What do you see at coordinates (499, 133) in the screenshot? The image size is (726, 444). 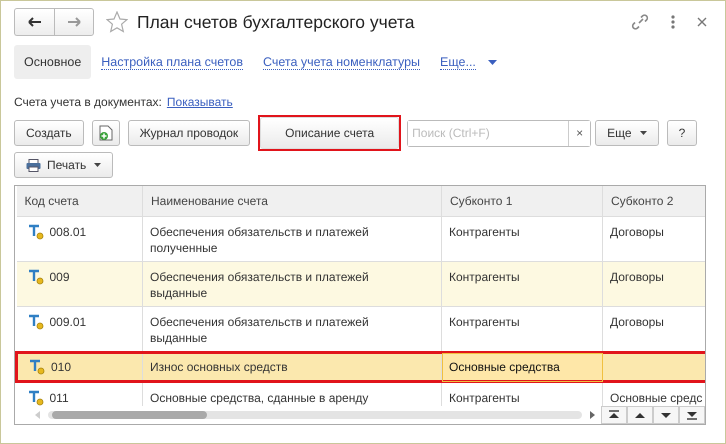 I see `search-field: Поиск (Ctrl+F) ×` at bounding box center [499, 133].